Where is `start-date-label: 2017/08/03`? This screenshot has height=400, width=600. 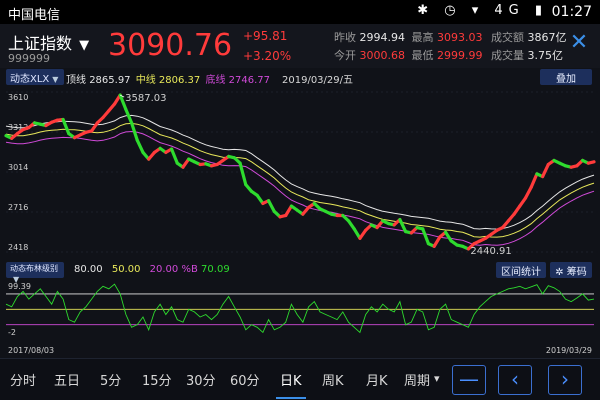 start-date-label: 2017/08/03 is located at coordinates (31, 350).